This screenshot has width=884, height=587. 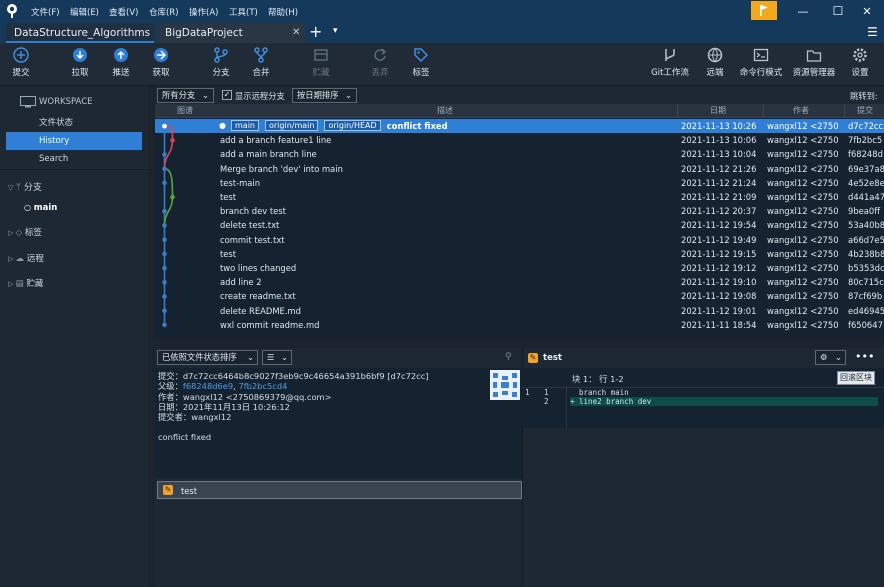 What do you see at coordinates (261, 62) in the screenshot?
I see `merge-button: 合并` at bounding box center [261, 62].